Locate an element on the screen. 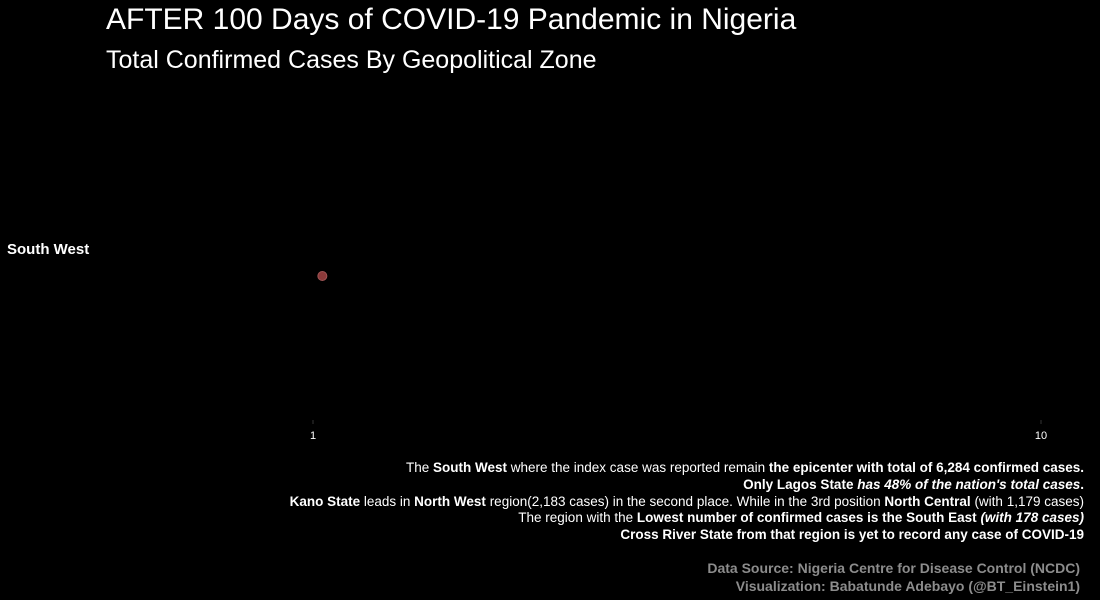 Image resolution: width=1100 pixels, height=600 pixels. annotation-highlight: Only Lagos State is located at coordinates (800, 484).